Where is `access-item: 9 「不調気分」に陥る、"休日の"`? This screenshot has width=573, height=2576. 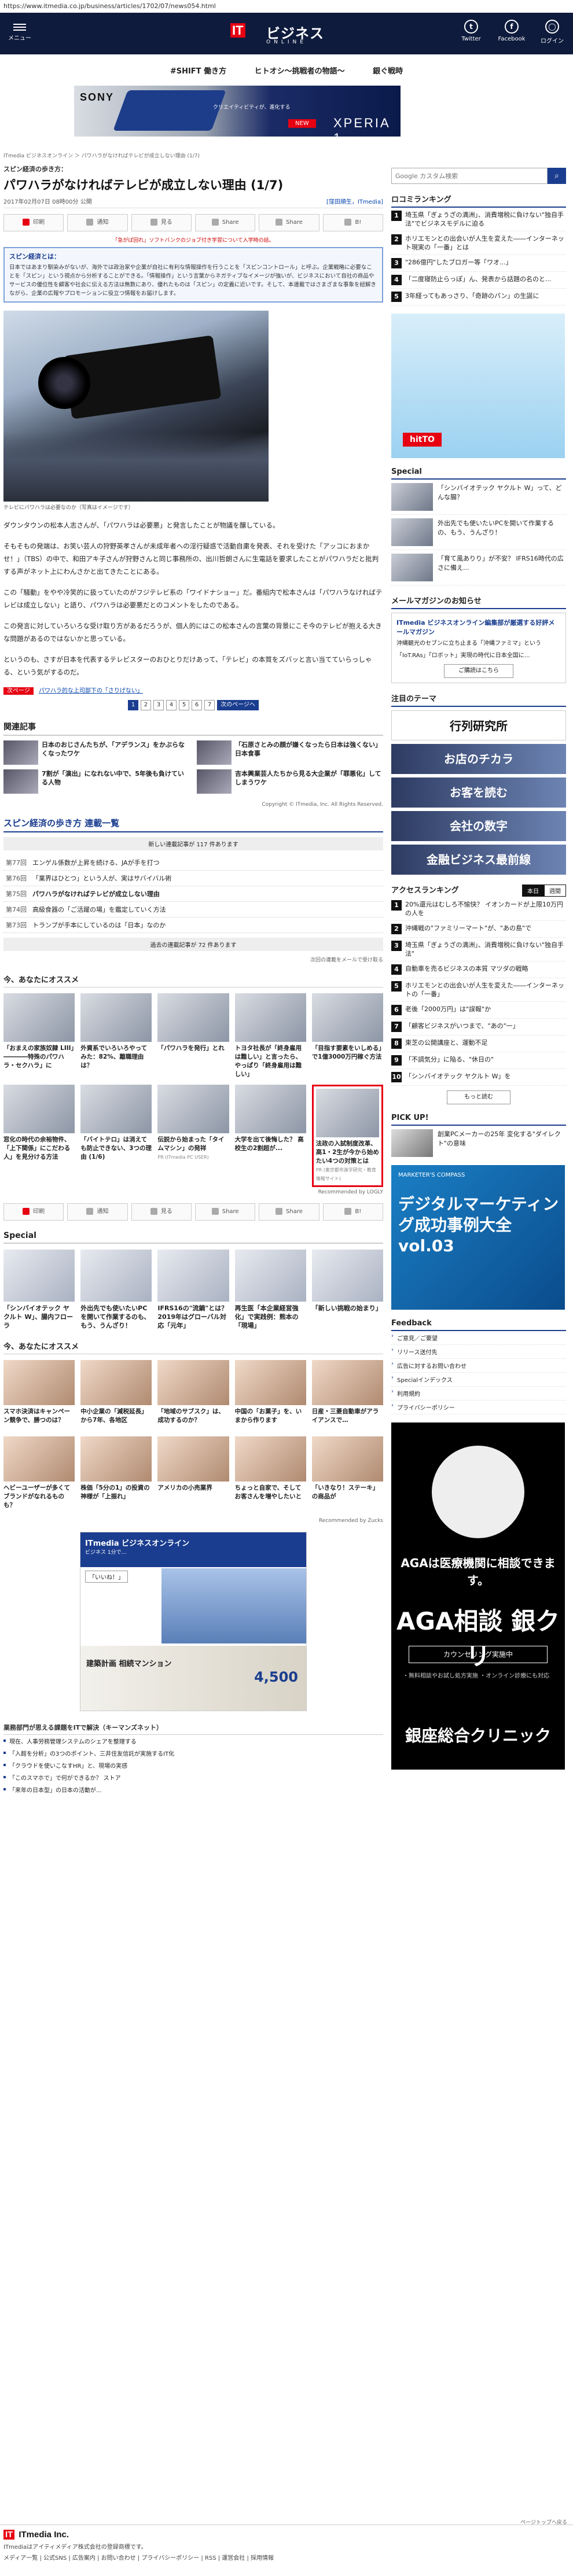 access-item: 9 「不調気分」に陥る、"休日の" is located at coordinates (478, 1060).